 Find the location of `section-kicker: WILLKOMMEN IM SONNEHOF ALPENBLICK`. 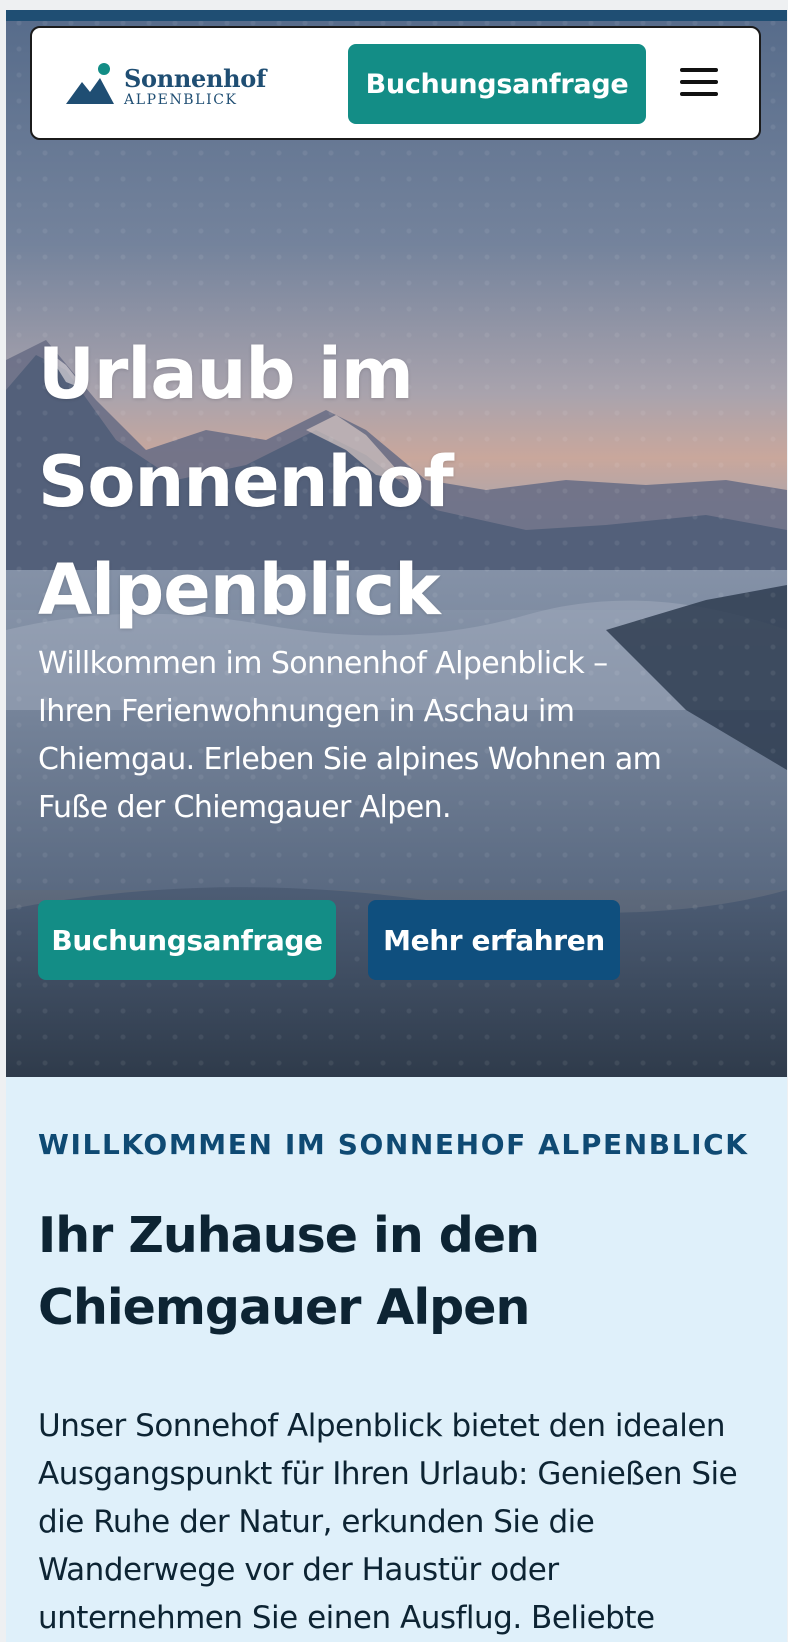

section-kicker: WILLKOMMEN IM SONNEHOF ALPENBLICK is located at coordinates (393, 1144).